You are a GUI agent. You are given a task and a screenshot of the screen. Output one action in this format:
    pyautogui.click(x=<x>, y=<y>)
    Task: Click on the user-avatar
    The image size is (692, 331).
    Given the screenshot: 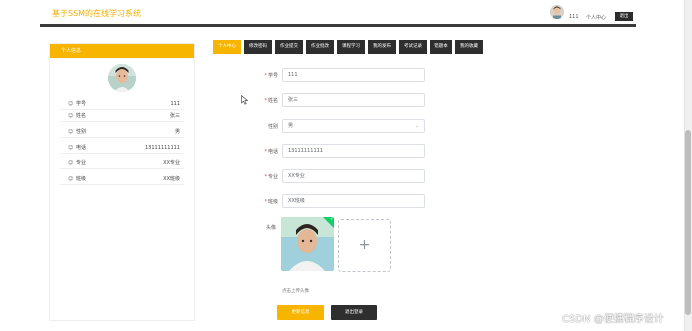 What is the action you would take?
    pyautogui.click(x=557, y=12)
    